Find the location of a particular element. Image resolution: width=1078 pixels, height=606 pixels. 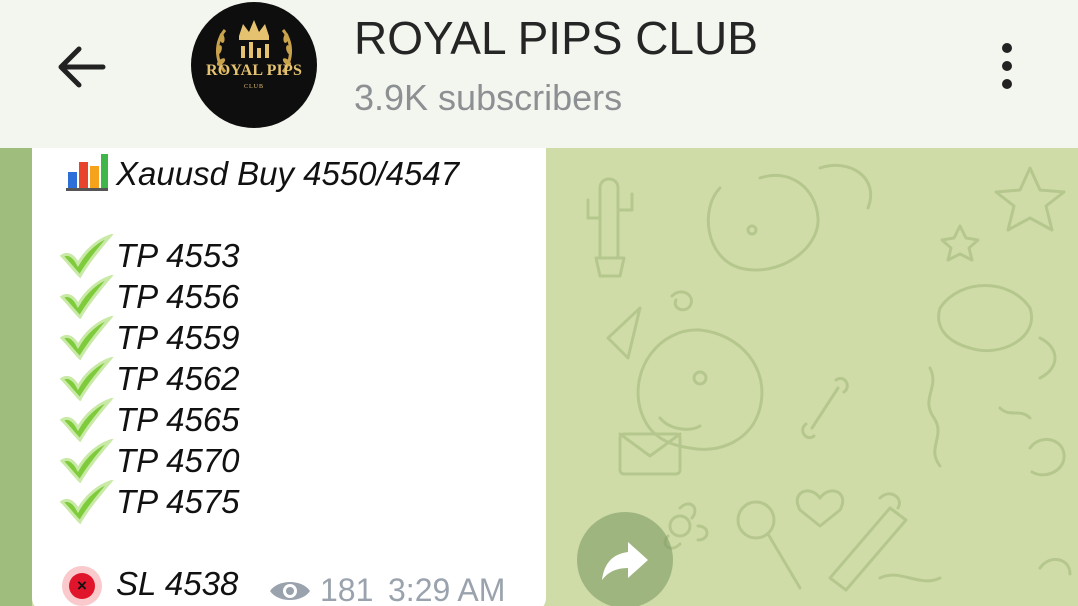

cross-mark-emoji: × is located at coordinates (82, 586).